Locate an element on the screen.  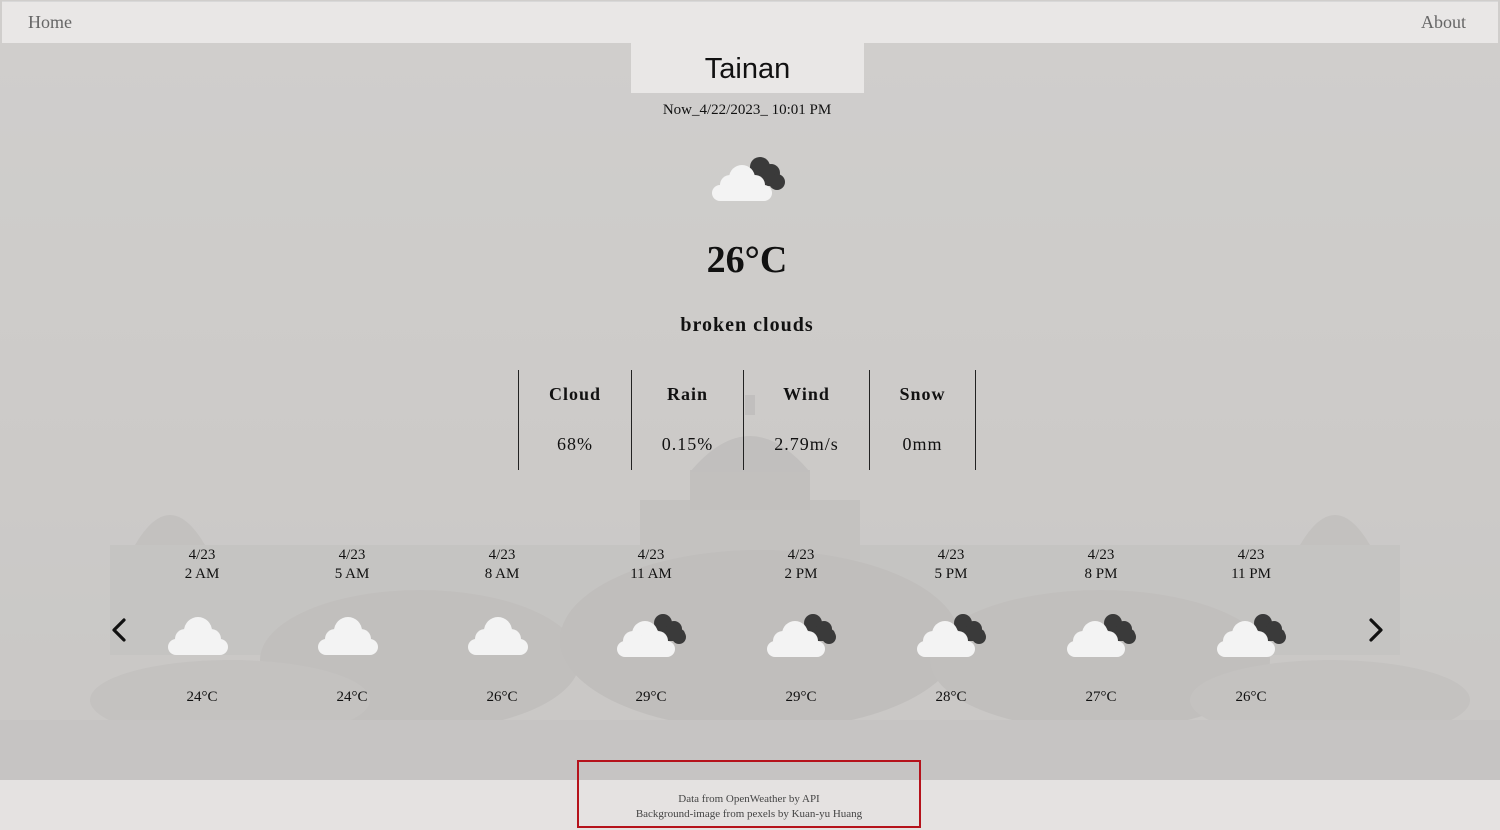
forecast-item: 4/23 5 AM 24°C is located at coordinates (352, 626).